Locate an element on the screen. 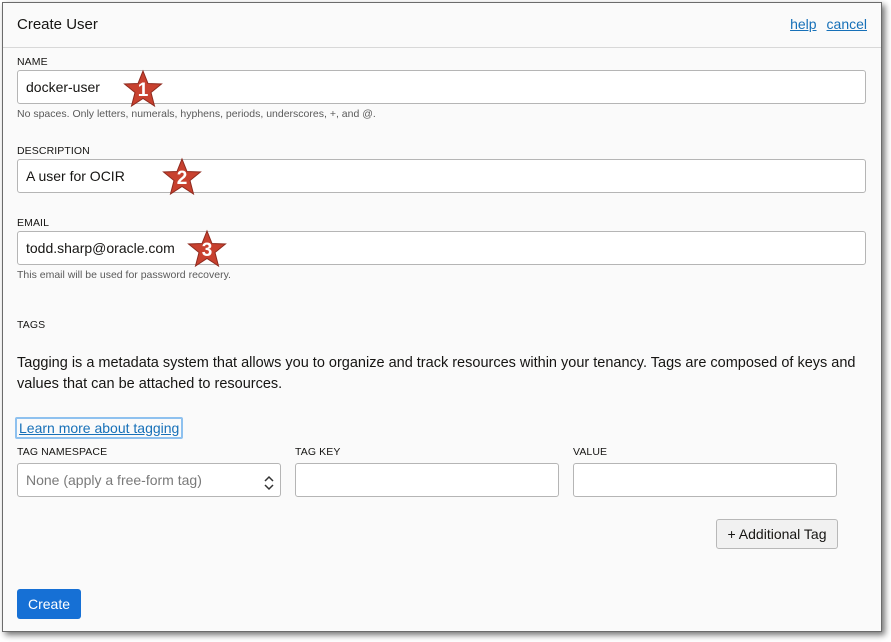 The height and width of the screenshot is (642, 891). tag-namespace-label: TAG NAMESPACE is located at coordinates (62, 452).